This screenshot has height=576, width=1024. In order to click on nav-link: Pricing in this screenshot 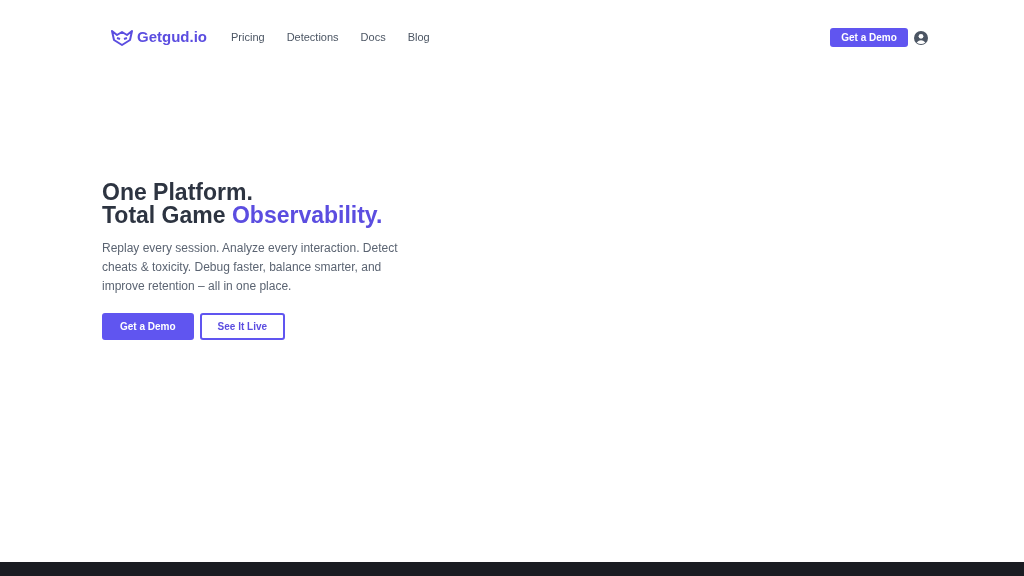, I will do `click(248, 37)`.